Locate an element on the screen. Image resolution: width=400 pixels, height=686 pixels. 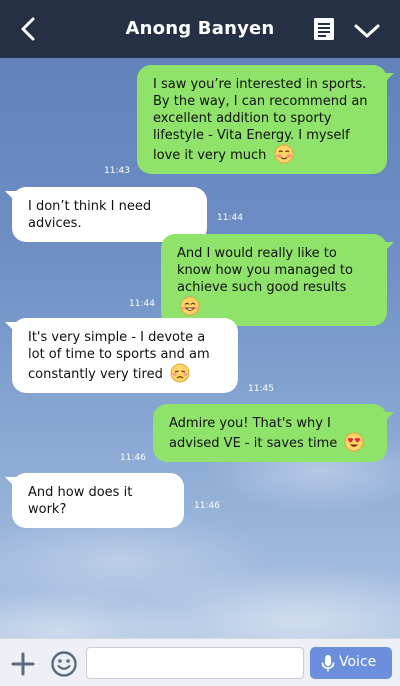
notes-icon is located at coordinates (324, 29).